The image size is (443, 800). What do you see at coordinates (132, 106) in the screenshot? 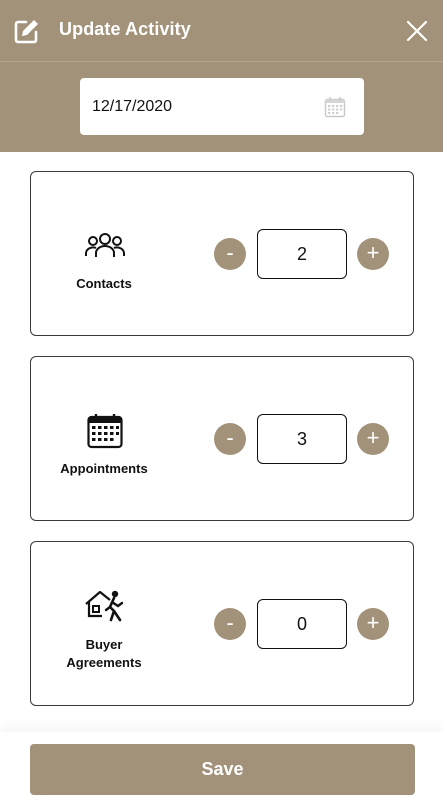
I see `date-value: 12/17/2020` at bounding box center [132, 106].